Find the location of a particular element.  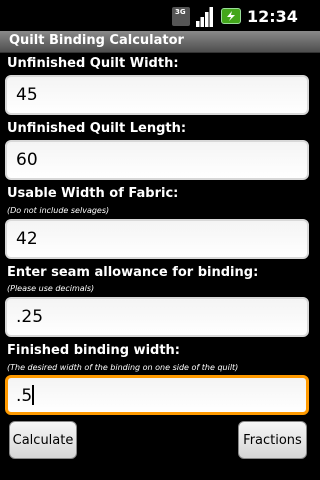

text-cursor is located at coordinates (33, 395).